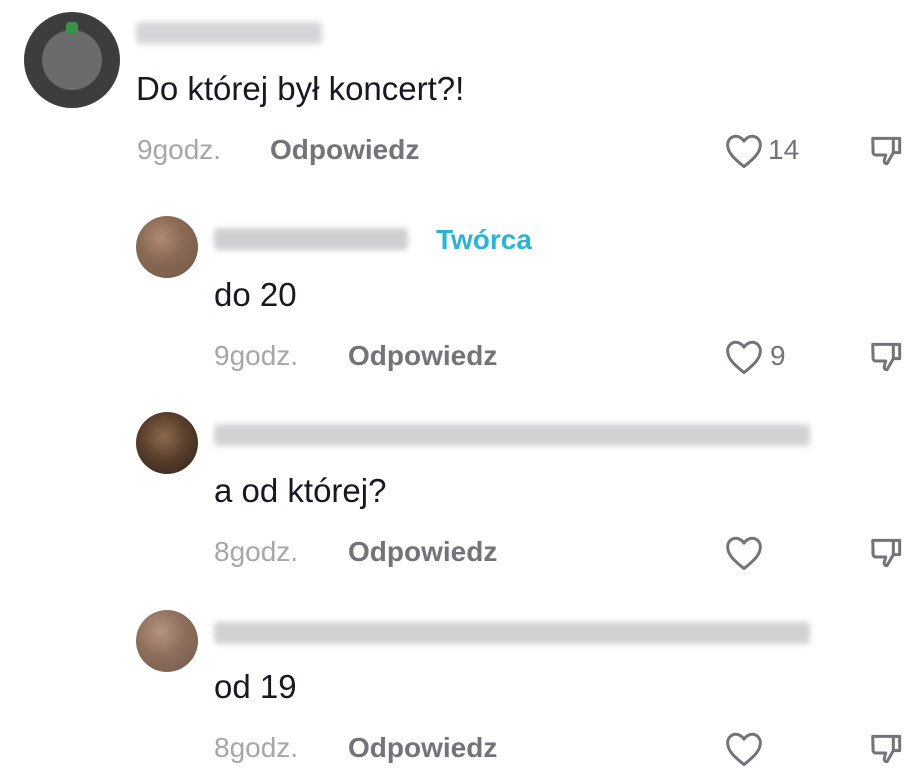 This screenshot has width=916, height=768. Describe the element at coordinates (784, 149) in the screenshot. I see `like-count: 14` at that location.